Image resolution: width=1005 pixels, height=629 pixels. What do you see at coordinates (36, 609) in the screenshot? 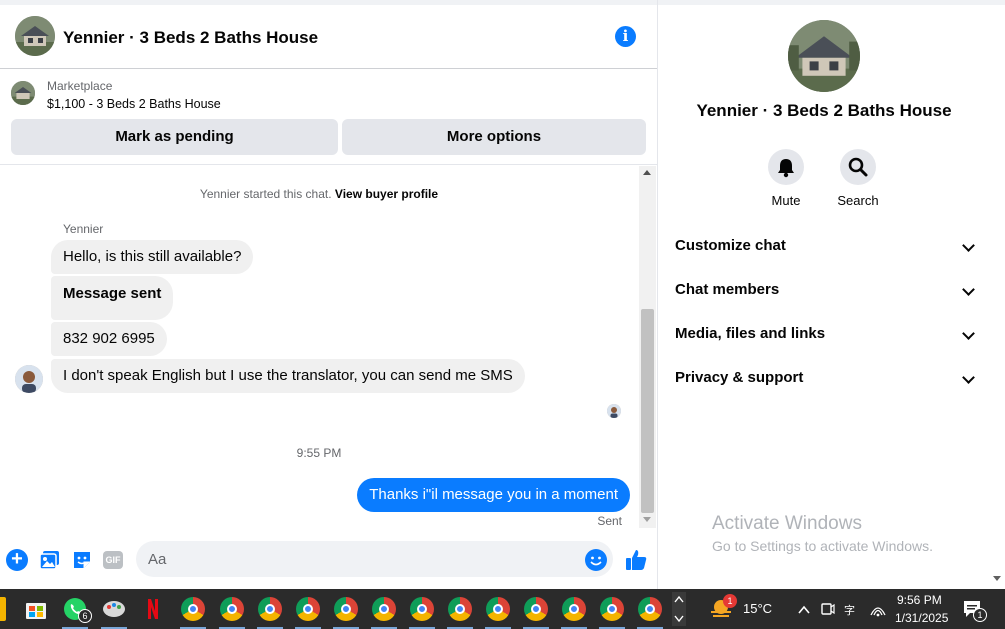
I see `store-icon` at bounding box center [36, 609].